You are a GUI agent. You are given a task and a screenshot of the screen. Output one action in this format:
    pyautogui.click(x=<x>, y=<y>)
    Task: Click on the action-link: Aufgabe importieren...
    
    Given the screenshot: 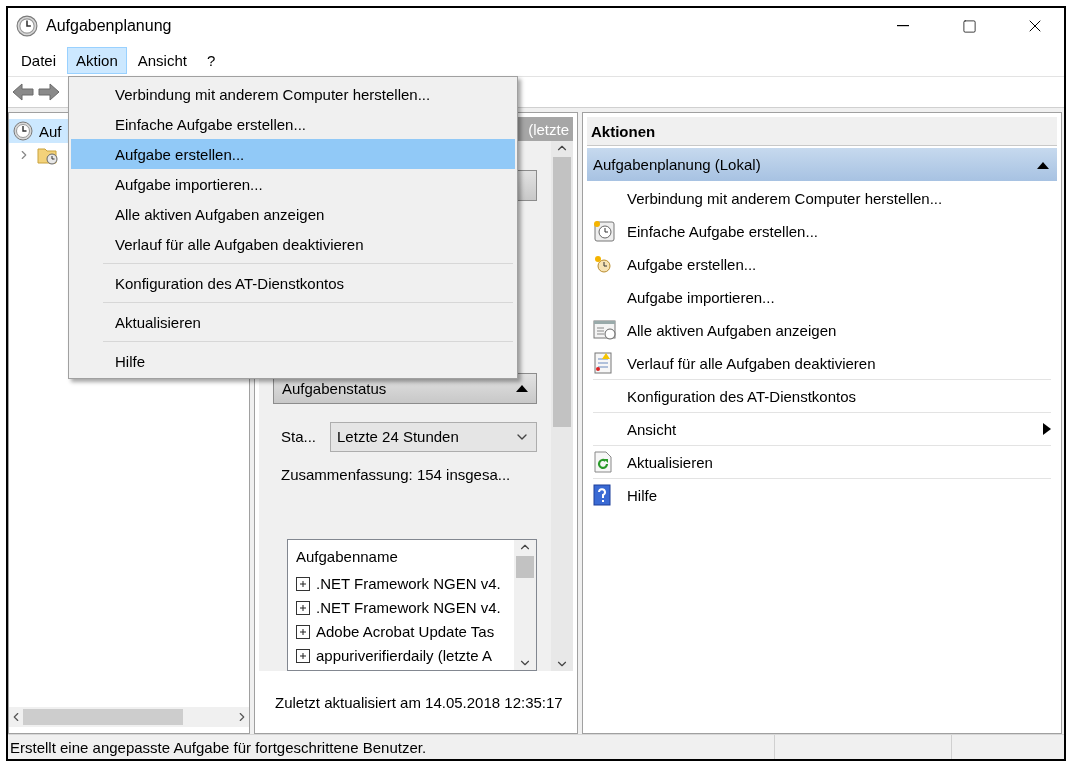 What is the action you would take?
    pyautogui.click(x=839, y=297)
    